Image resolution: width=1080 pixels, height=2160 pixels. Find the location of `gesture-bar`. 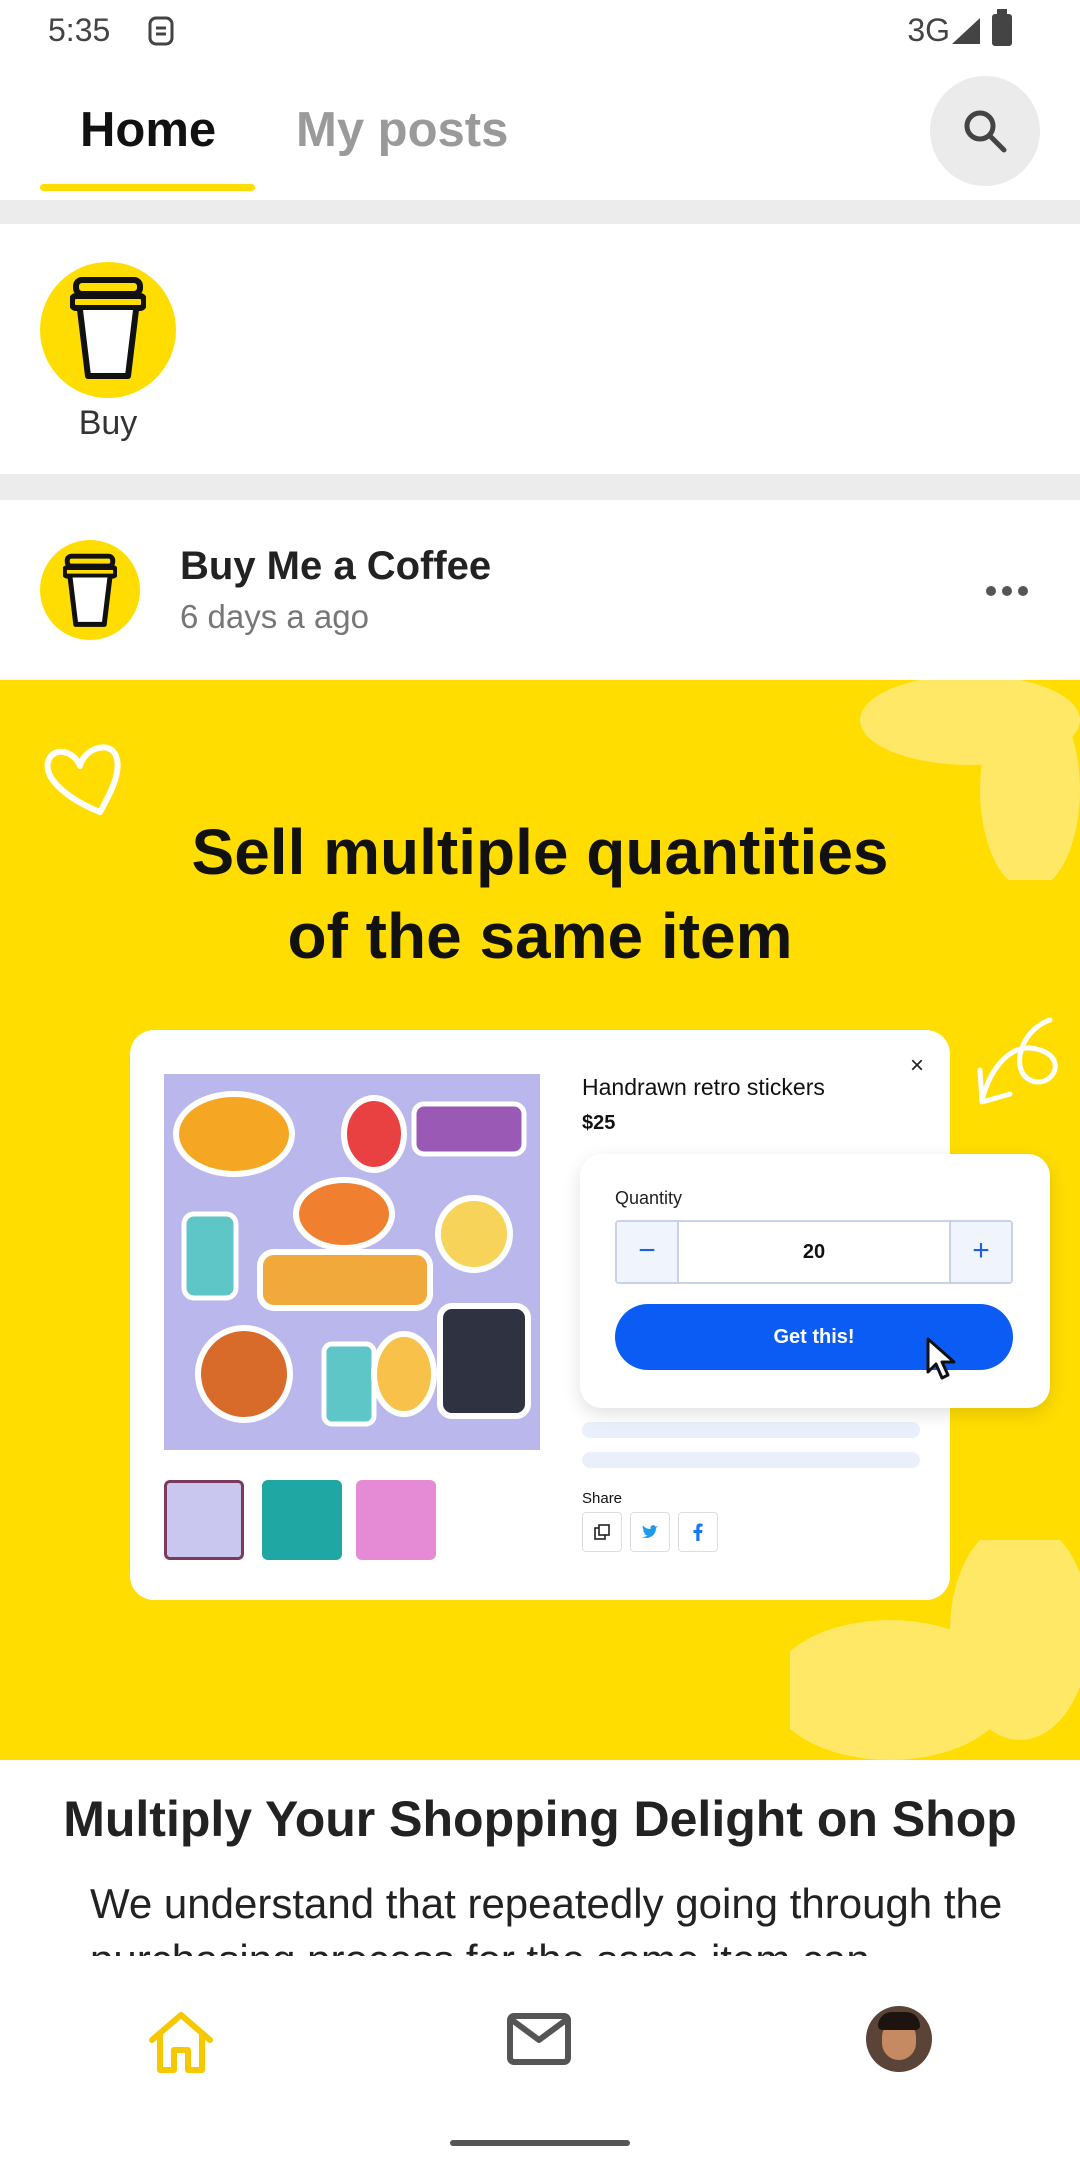

gesture-bar is located at coordinates (540, 2143).